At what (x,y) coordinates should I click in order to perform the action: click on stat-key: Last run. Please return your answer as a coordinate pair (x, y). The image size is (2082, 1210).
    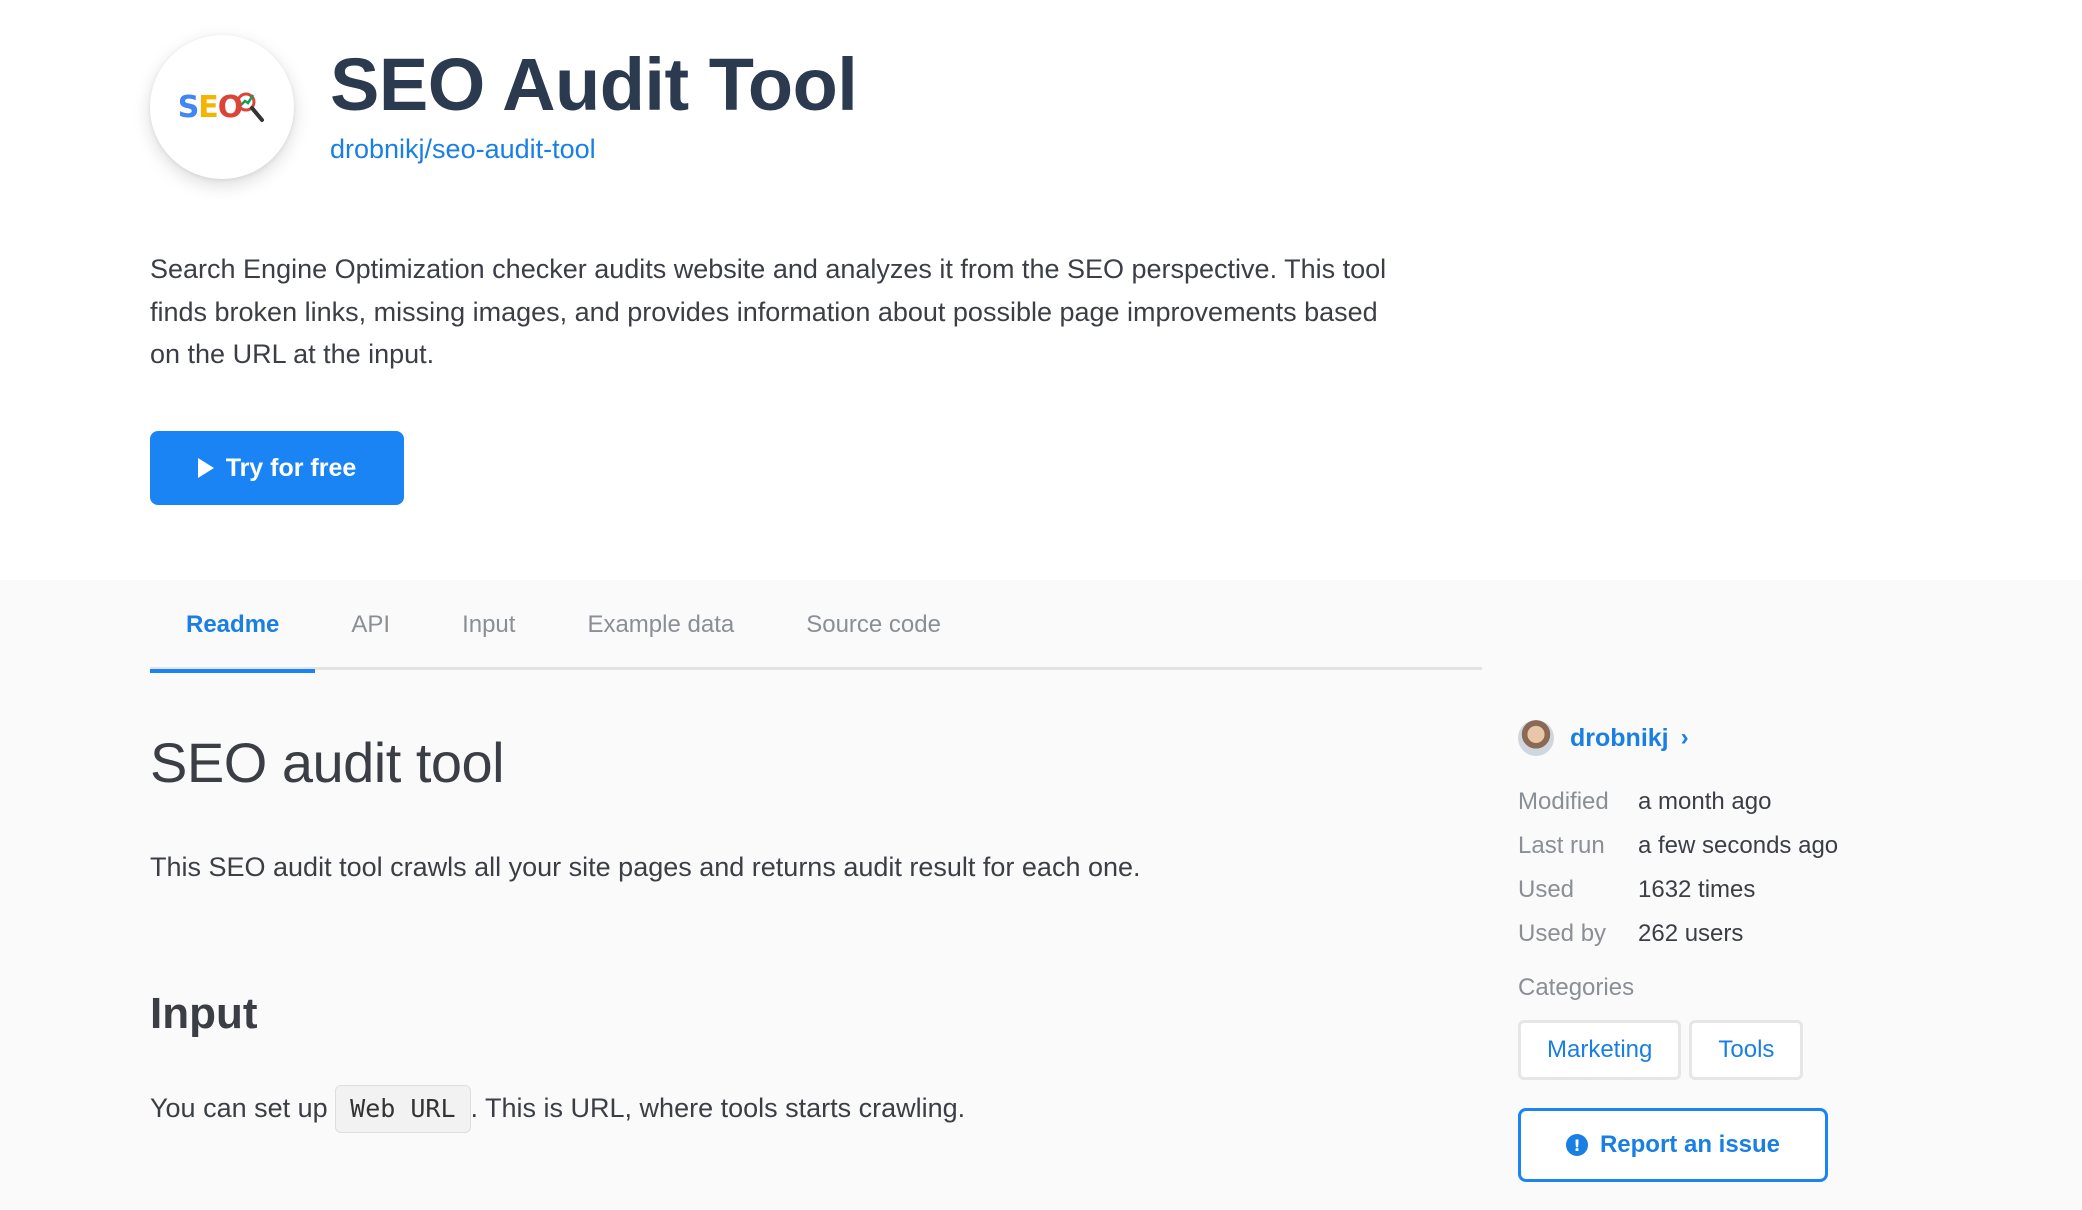
    Looking at the image, I should click on (1561, 845).